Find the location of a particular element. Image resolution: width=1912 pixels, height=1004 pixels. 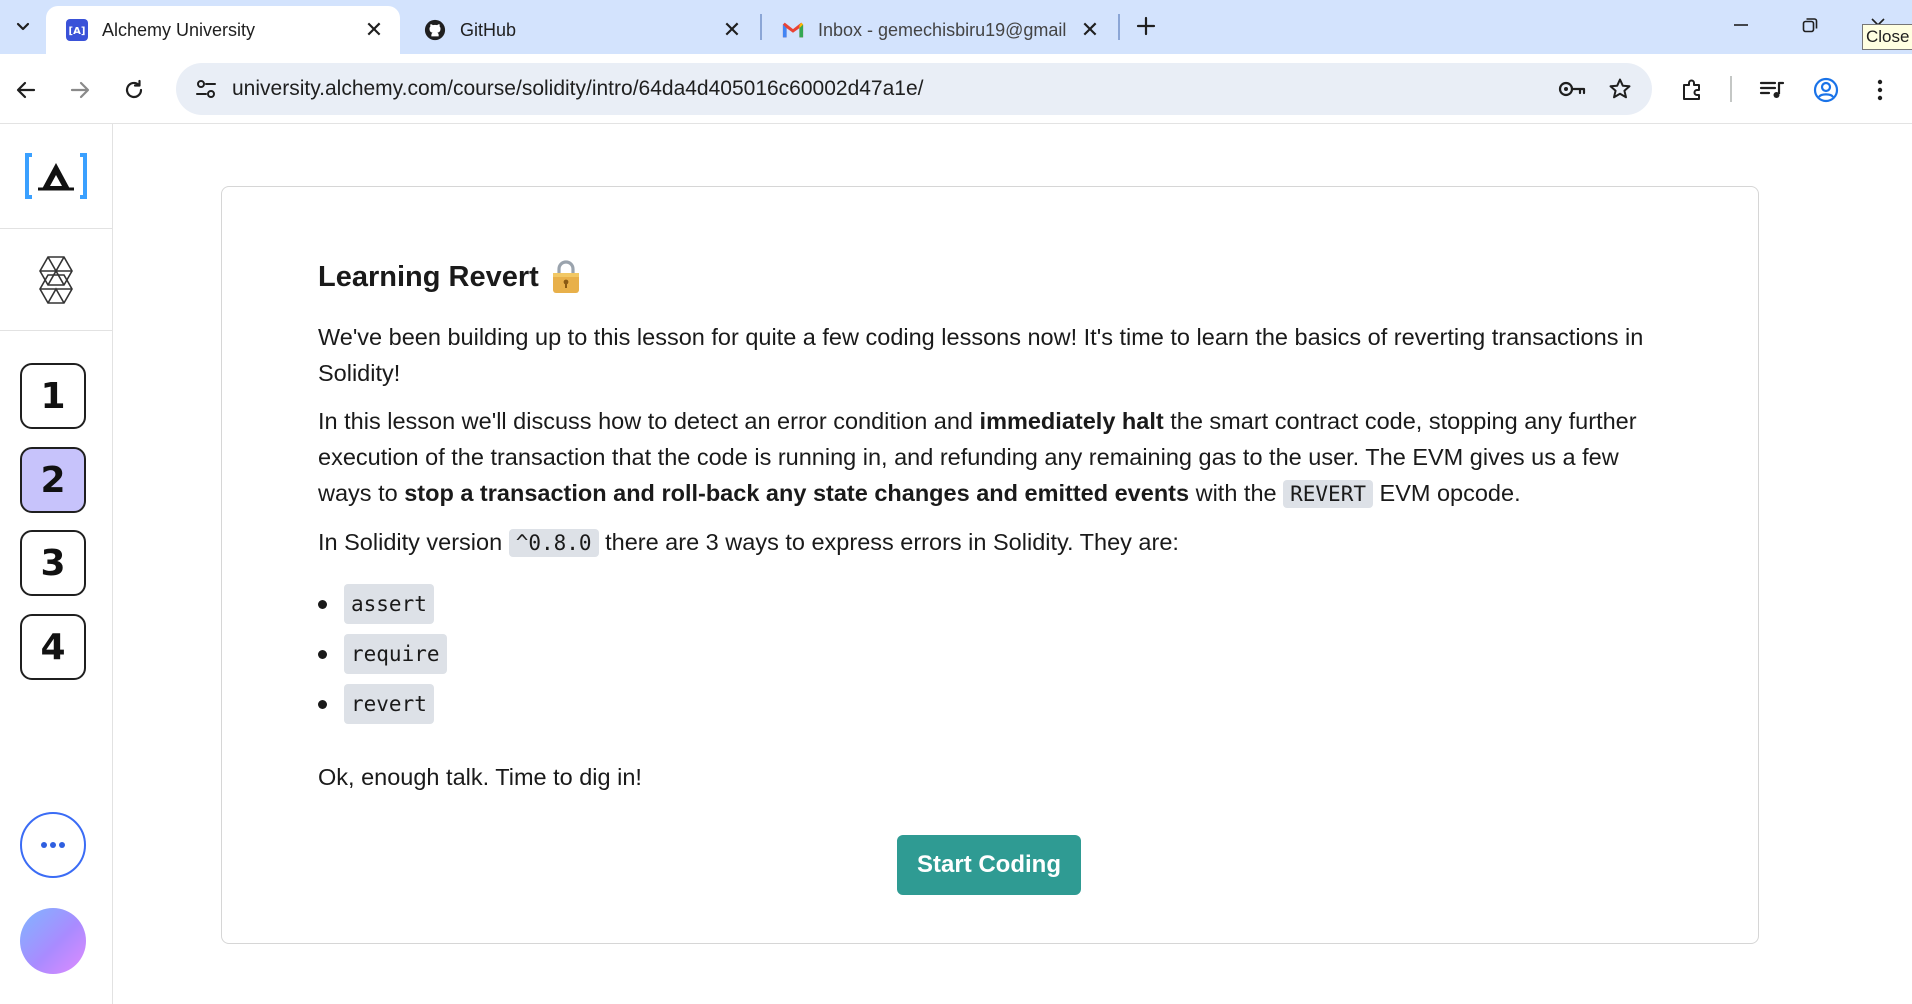

restore-icon is located at coordinates (1810, 25).